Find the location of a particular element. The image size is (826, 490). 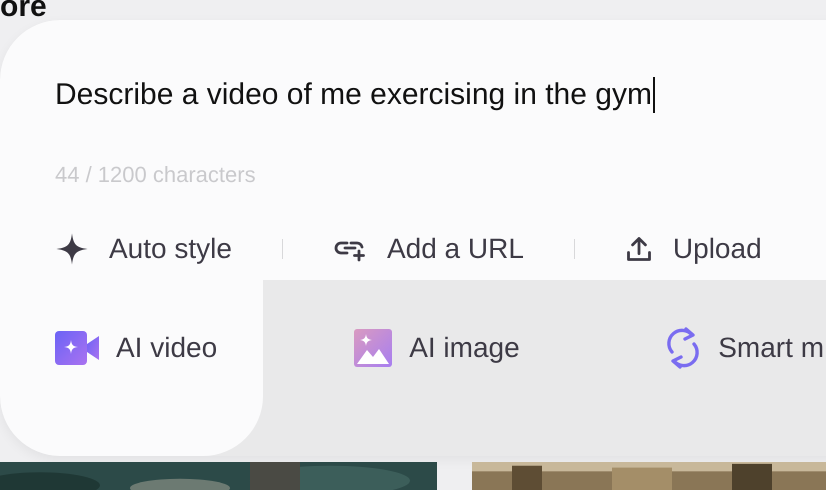

video-camera-icon is located at coordinates (77, 348).